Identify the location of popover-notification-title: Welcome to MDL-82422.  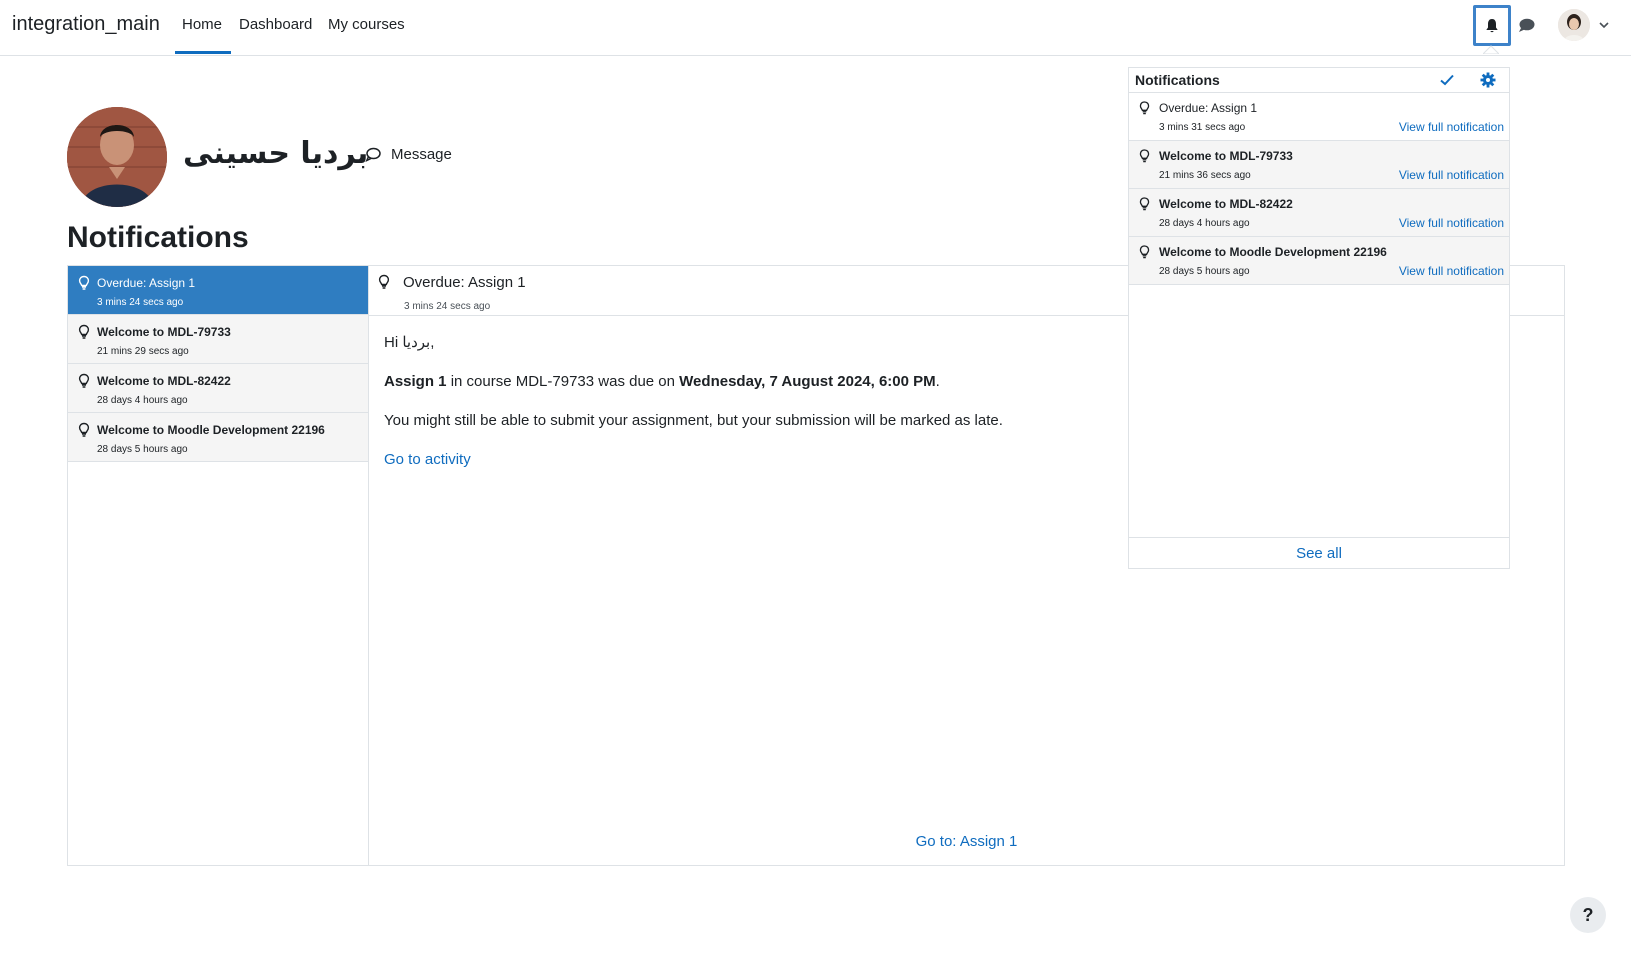
(1226, 204).